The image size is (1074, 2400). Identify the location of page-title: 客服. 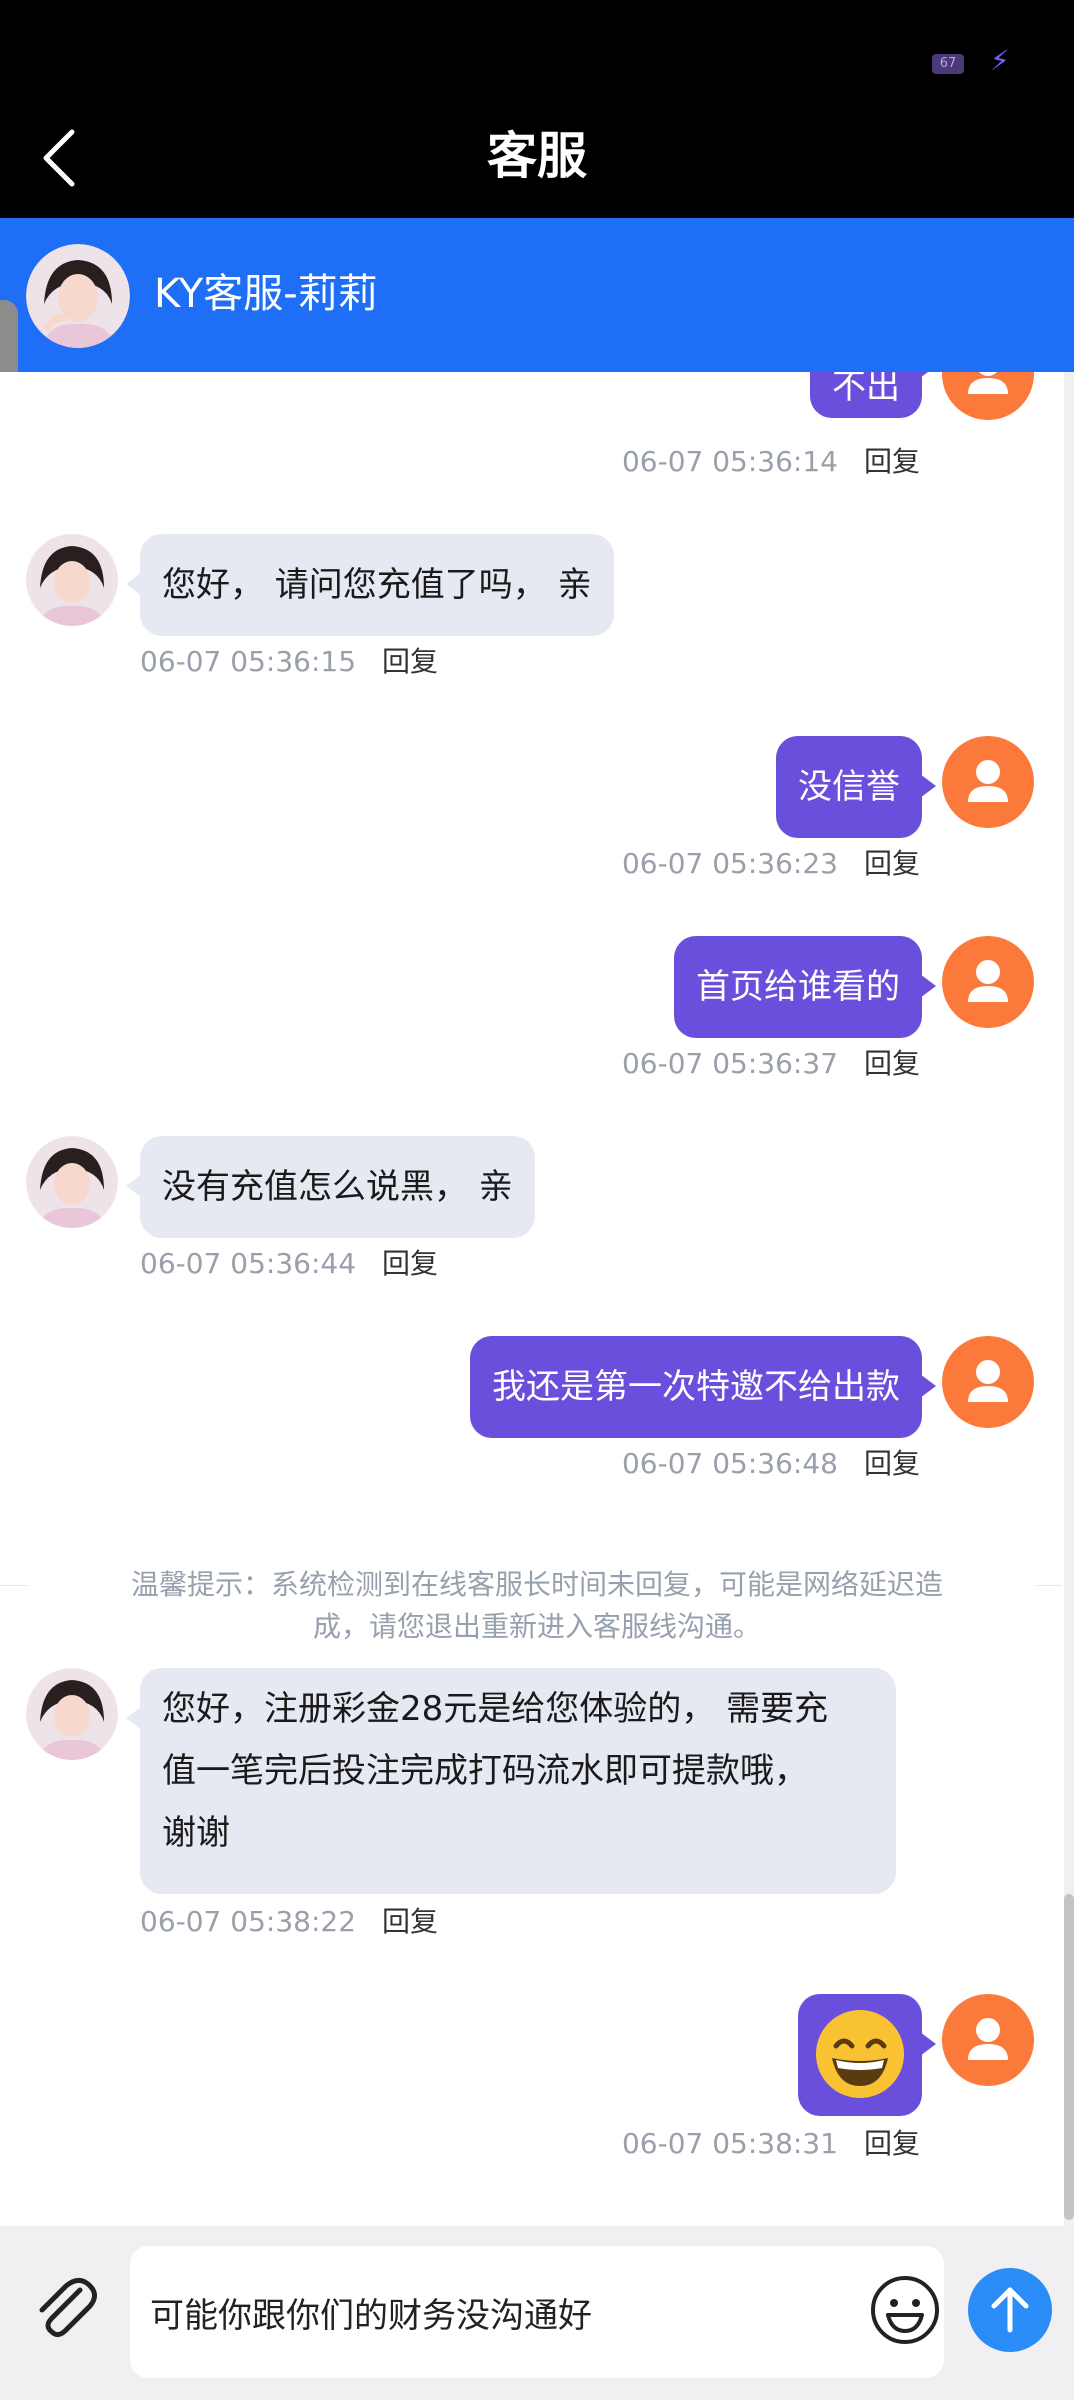
(537, 156).